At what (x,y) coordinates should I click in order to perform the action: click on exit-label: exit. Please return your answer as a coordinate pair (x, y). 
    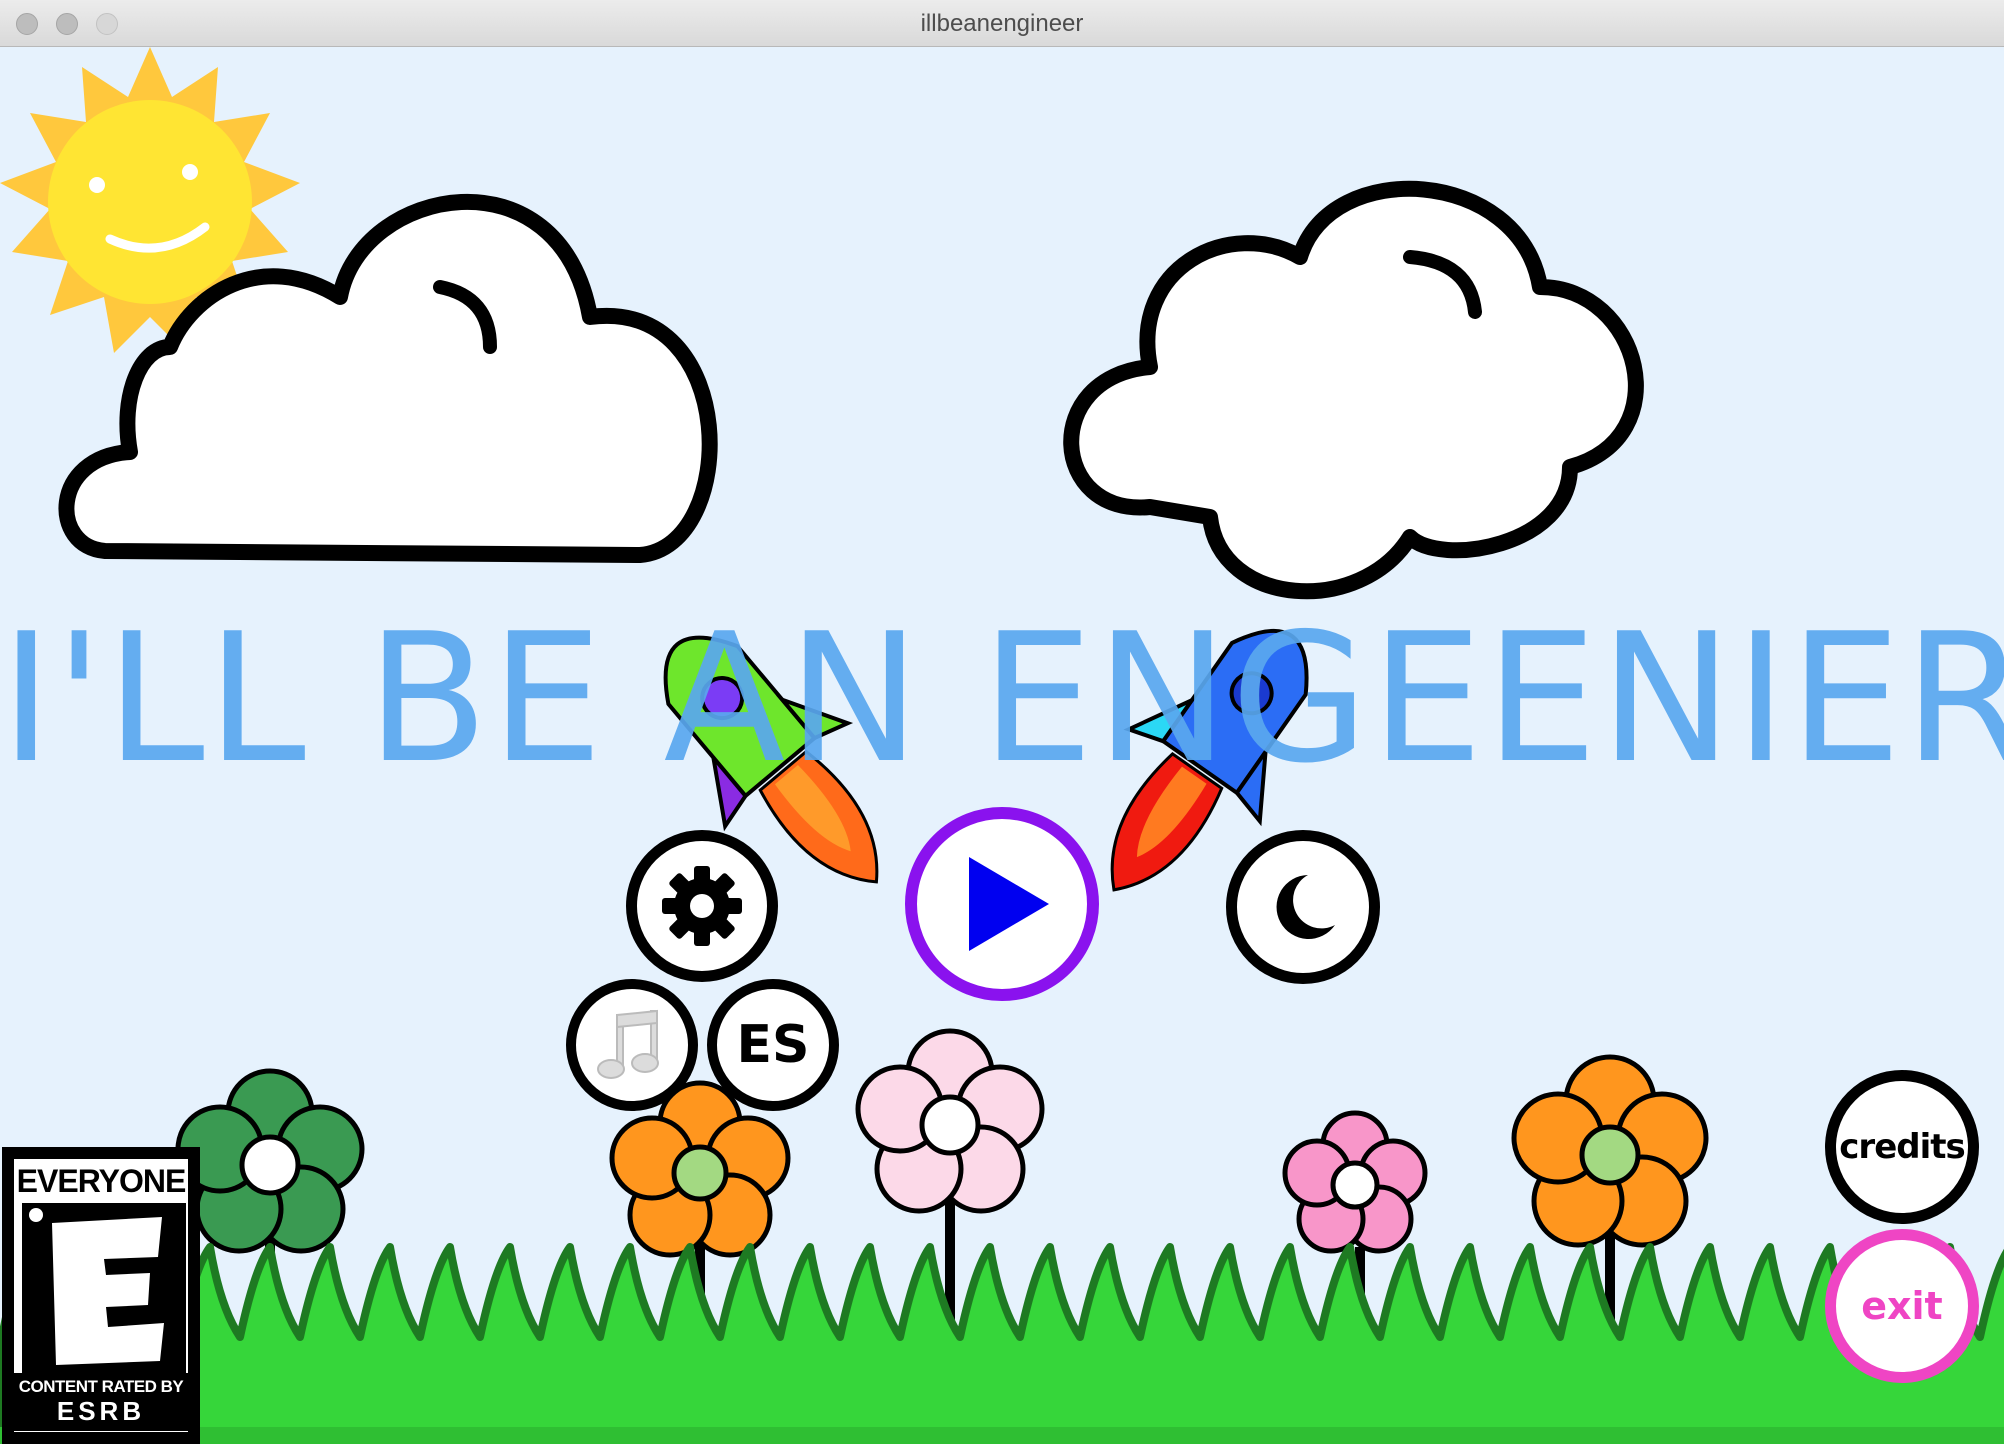
    Looking at the image, I should click on (1902, 1306).